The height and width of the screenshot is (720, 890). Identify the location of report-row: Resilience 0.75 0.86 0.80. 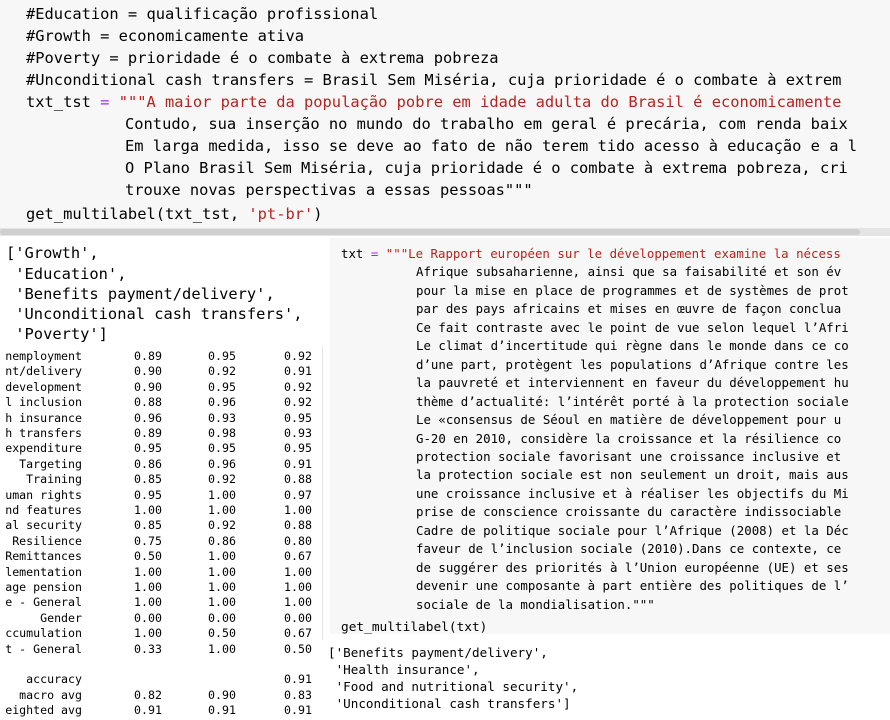
(161, 541).